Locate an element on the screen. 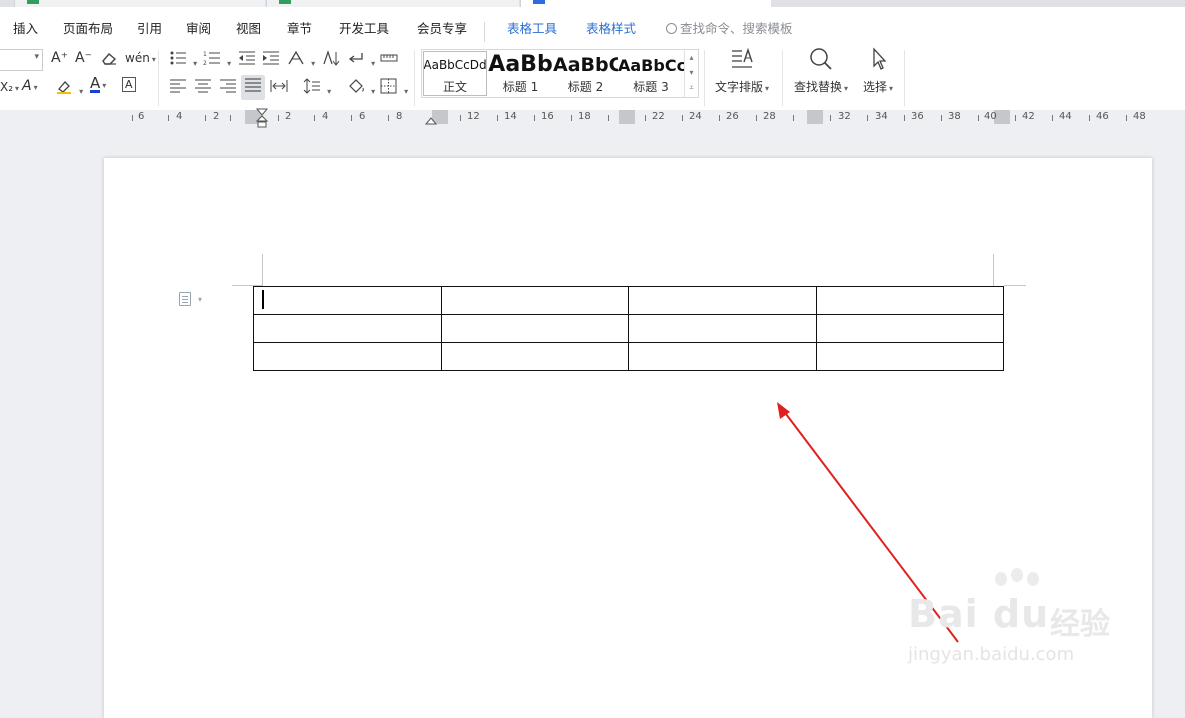  watermark-cn: 经验 is located at coordinates (1080, 624).